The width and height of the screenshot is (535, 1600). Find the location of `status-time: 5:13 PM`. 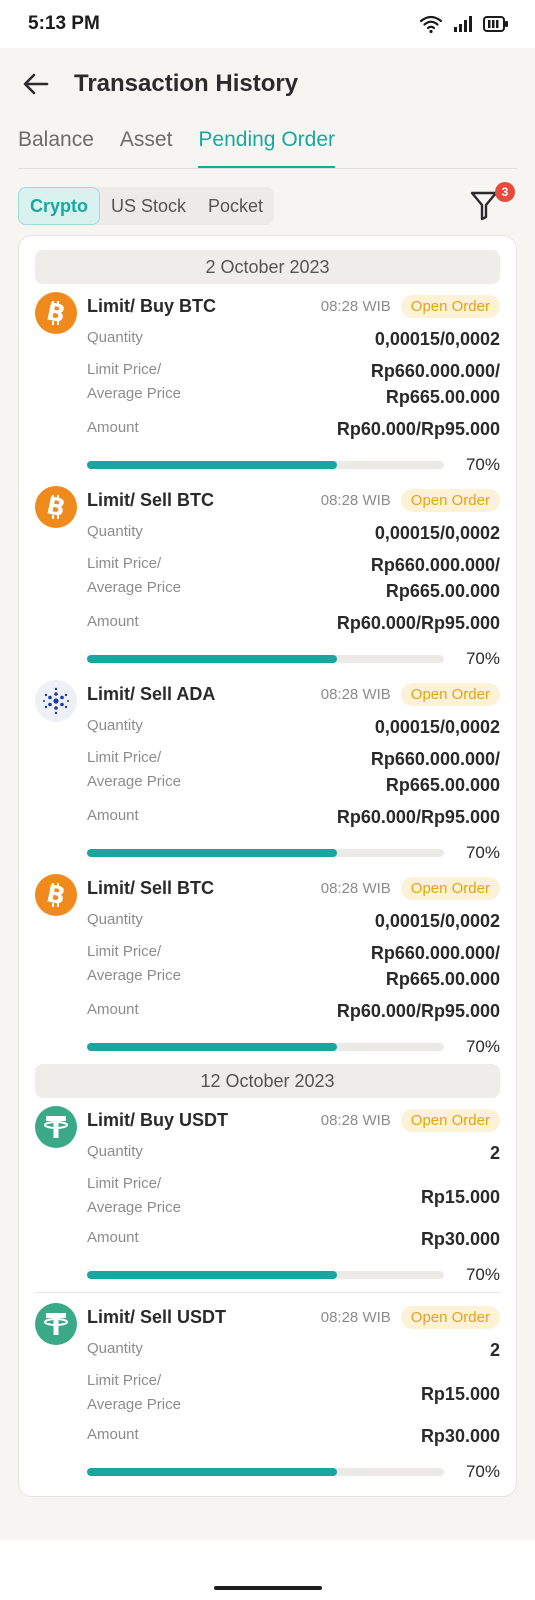

status-time: 5:13 PM is located at coordinates (64, 23).